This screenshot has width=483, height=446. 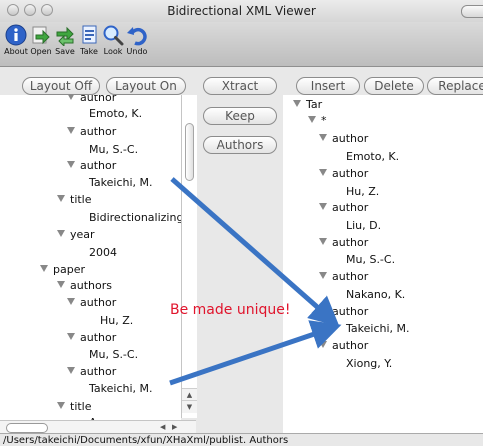 I want to click on tree-node: *, so click(x=317, y=120).